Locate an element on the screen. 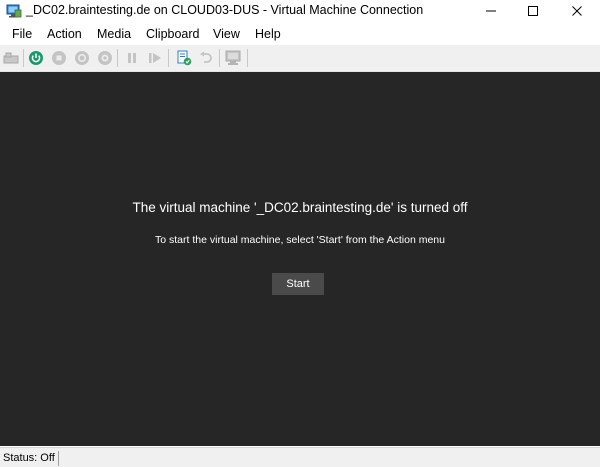 The width and height of the screenshot is (600, 467). shut-down-icon is located at coordinates (82, 58).